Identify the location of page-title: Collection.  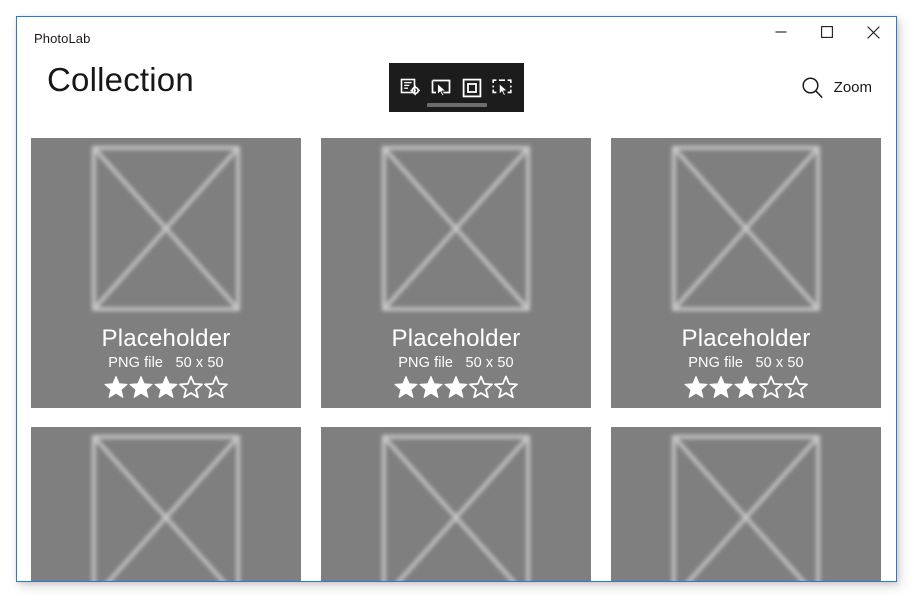
(120, 79).